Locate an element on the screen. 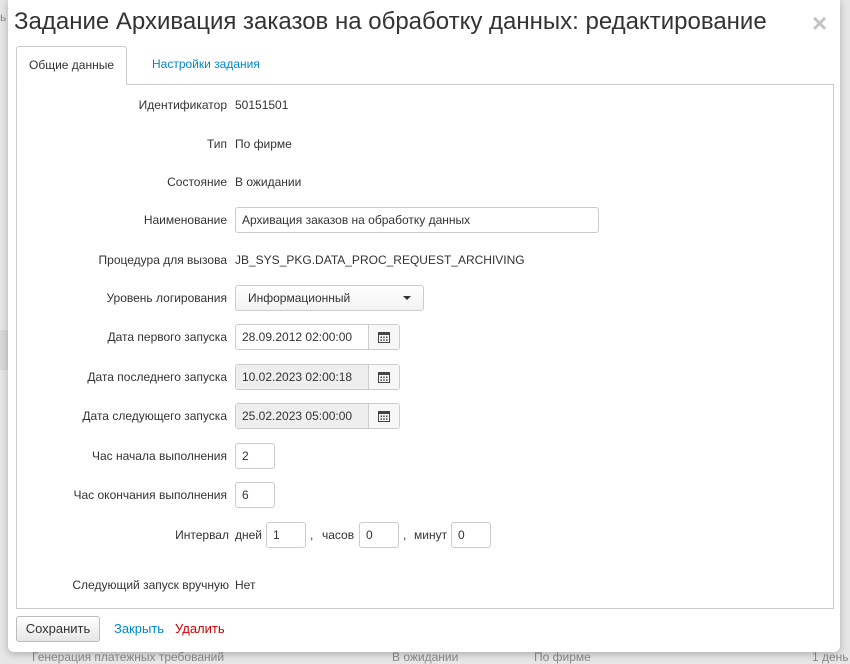 Image resolution: width=850 pixels, height=664 pixels. manual-run-value: Нет is located at coordinates (245, 585).